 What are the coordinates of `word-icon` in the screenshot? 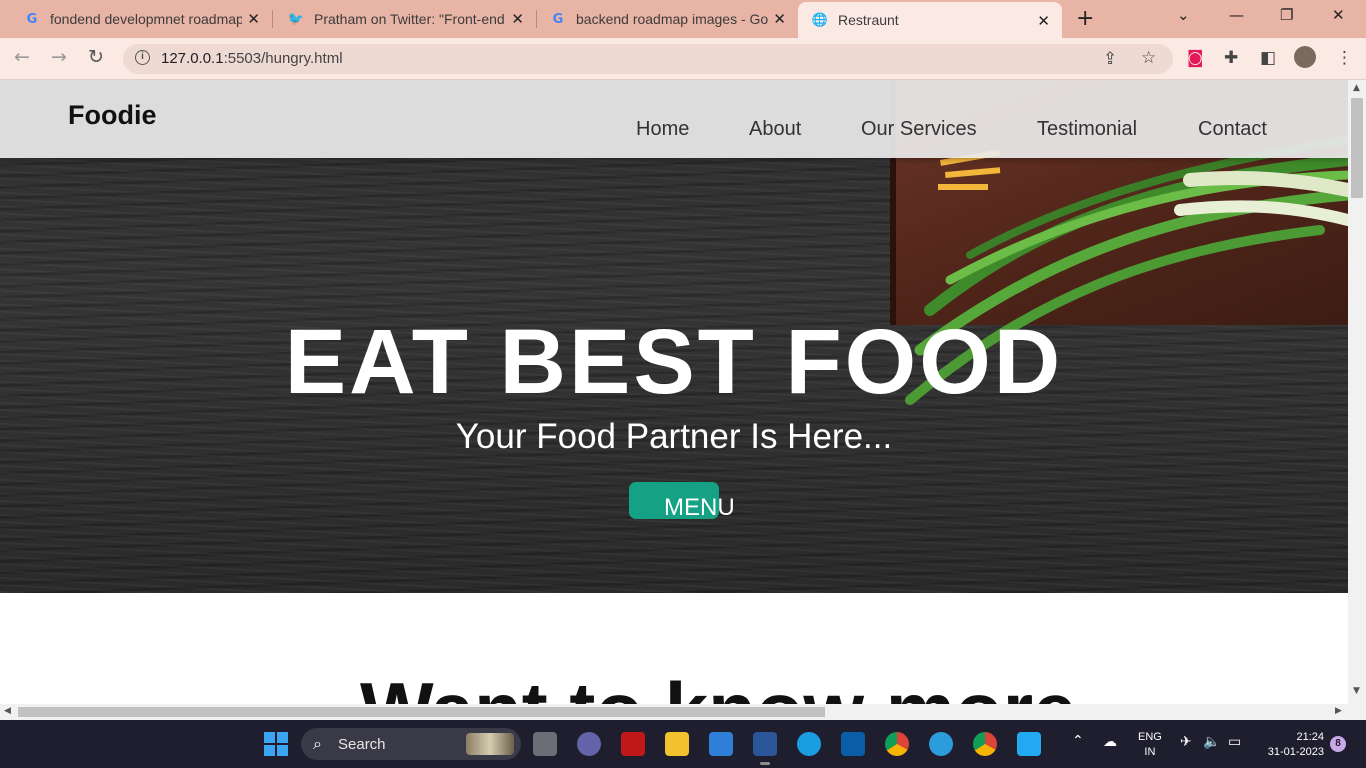 It's located at (765, 748).